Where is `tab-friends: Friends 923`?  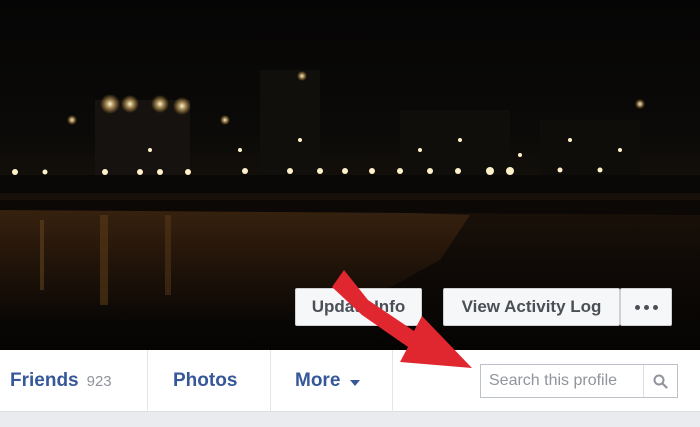
tab-friends: Friends 923 is located at coordinates (61, 381).